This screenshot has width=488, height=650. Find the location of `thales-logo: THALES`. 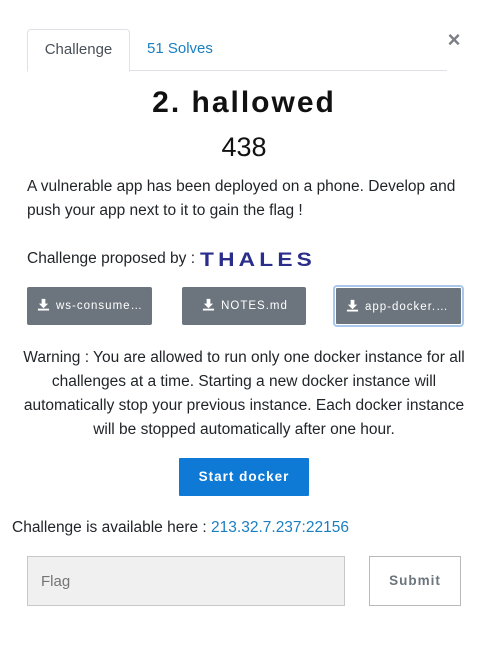

thales-logo: THALES is located at coordinates (258, 259).